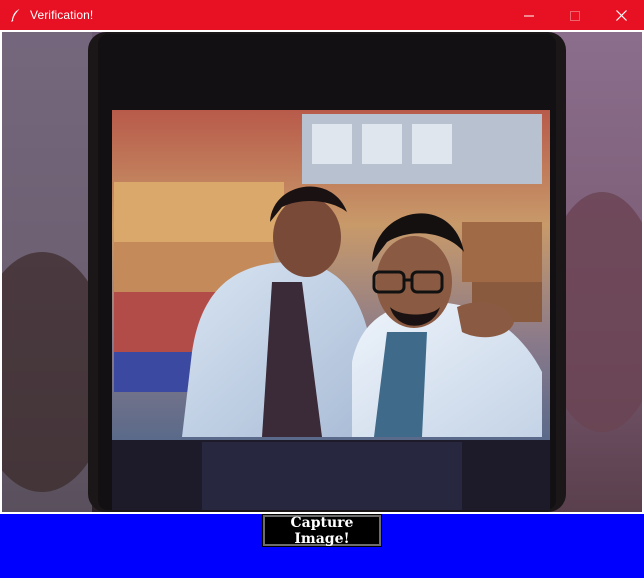  Describe the element at coordinates (322, 15) in the screenshot. I see `title-bar: Verification!` at that location.